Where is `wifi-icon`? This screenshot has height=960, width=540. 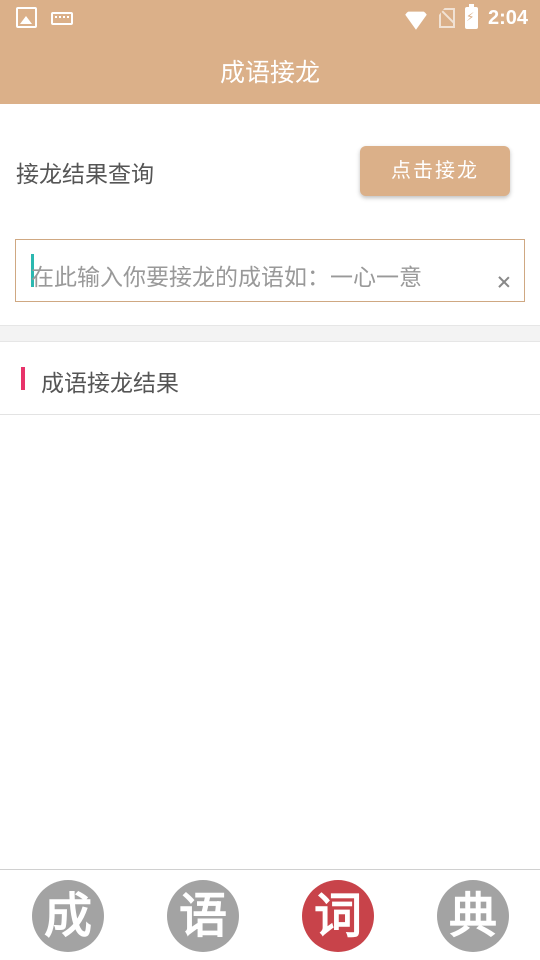 wifi-icon is located at coordinates (416, 18).